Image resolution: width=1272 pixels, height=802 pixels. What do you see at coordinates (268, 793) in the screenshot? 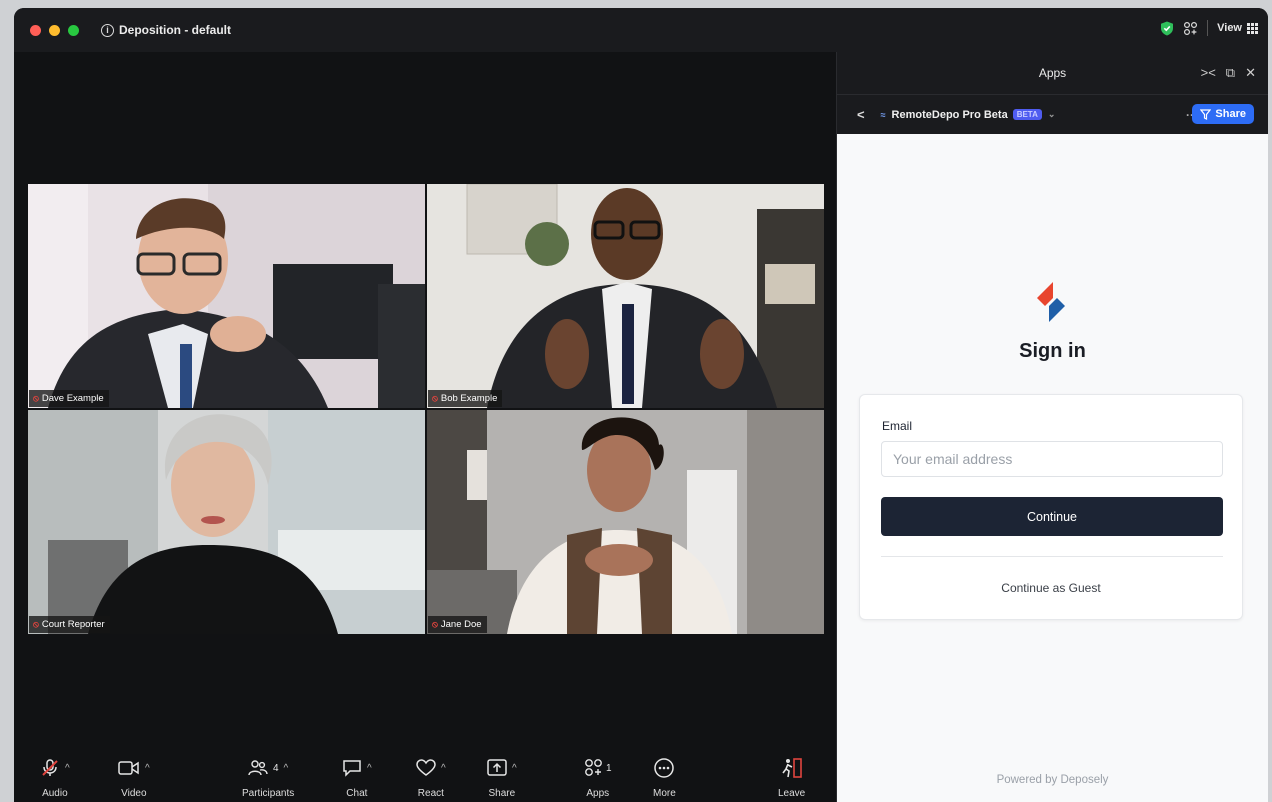
I see `participants-label: Participants` at bounding box center [268, 793].